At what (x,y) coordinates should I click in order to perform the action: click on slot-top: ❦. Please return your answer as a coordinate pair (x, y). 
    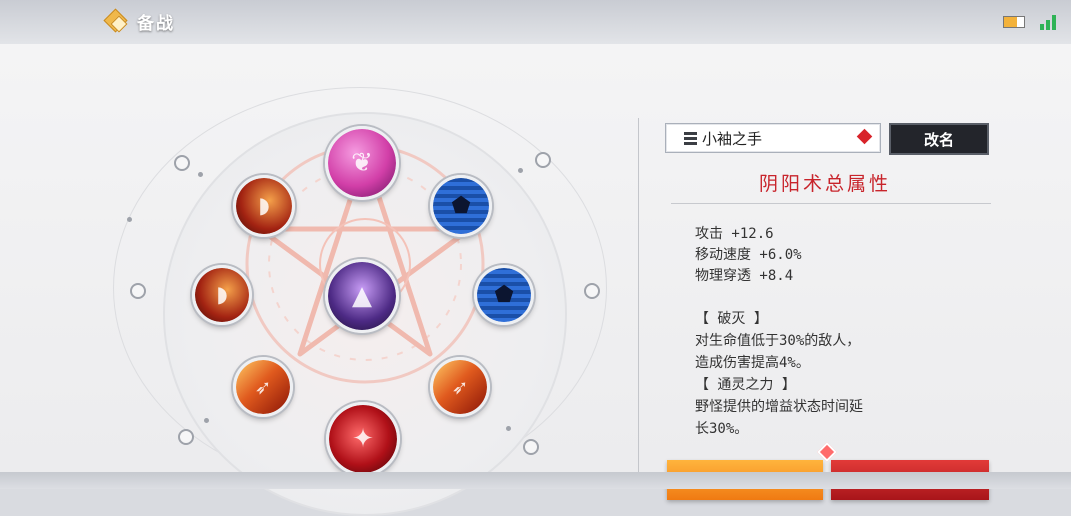
    Looking at the image, I should click on (362, 163).